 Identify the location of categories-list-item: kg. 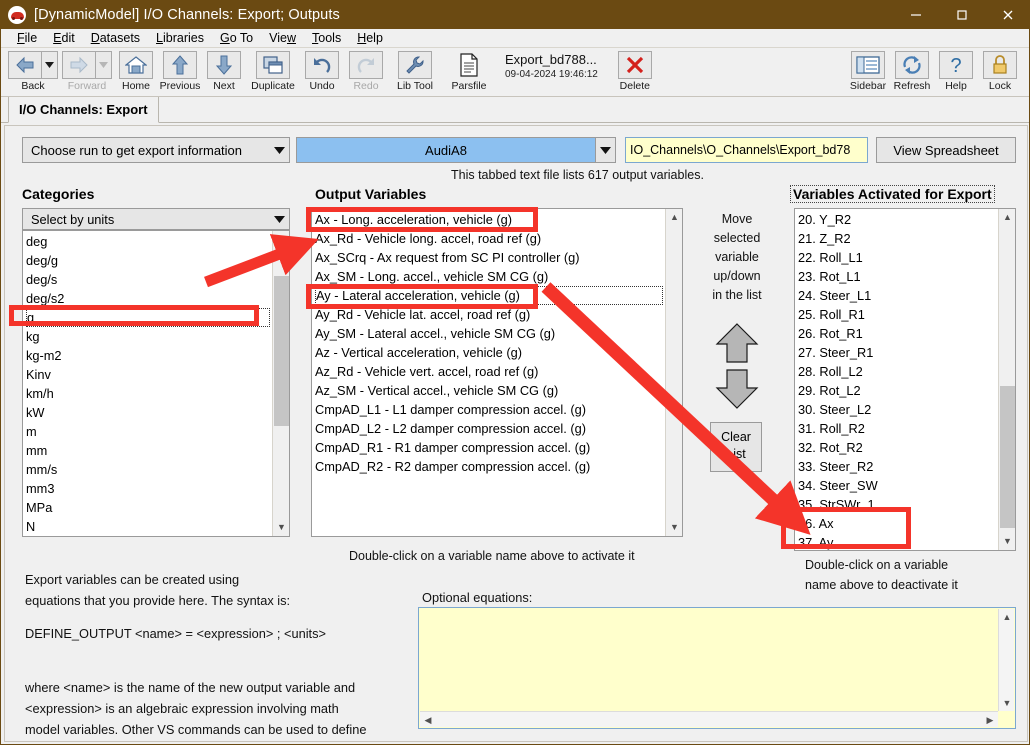
(149, 336).